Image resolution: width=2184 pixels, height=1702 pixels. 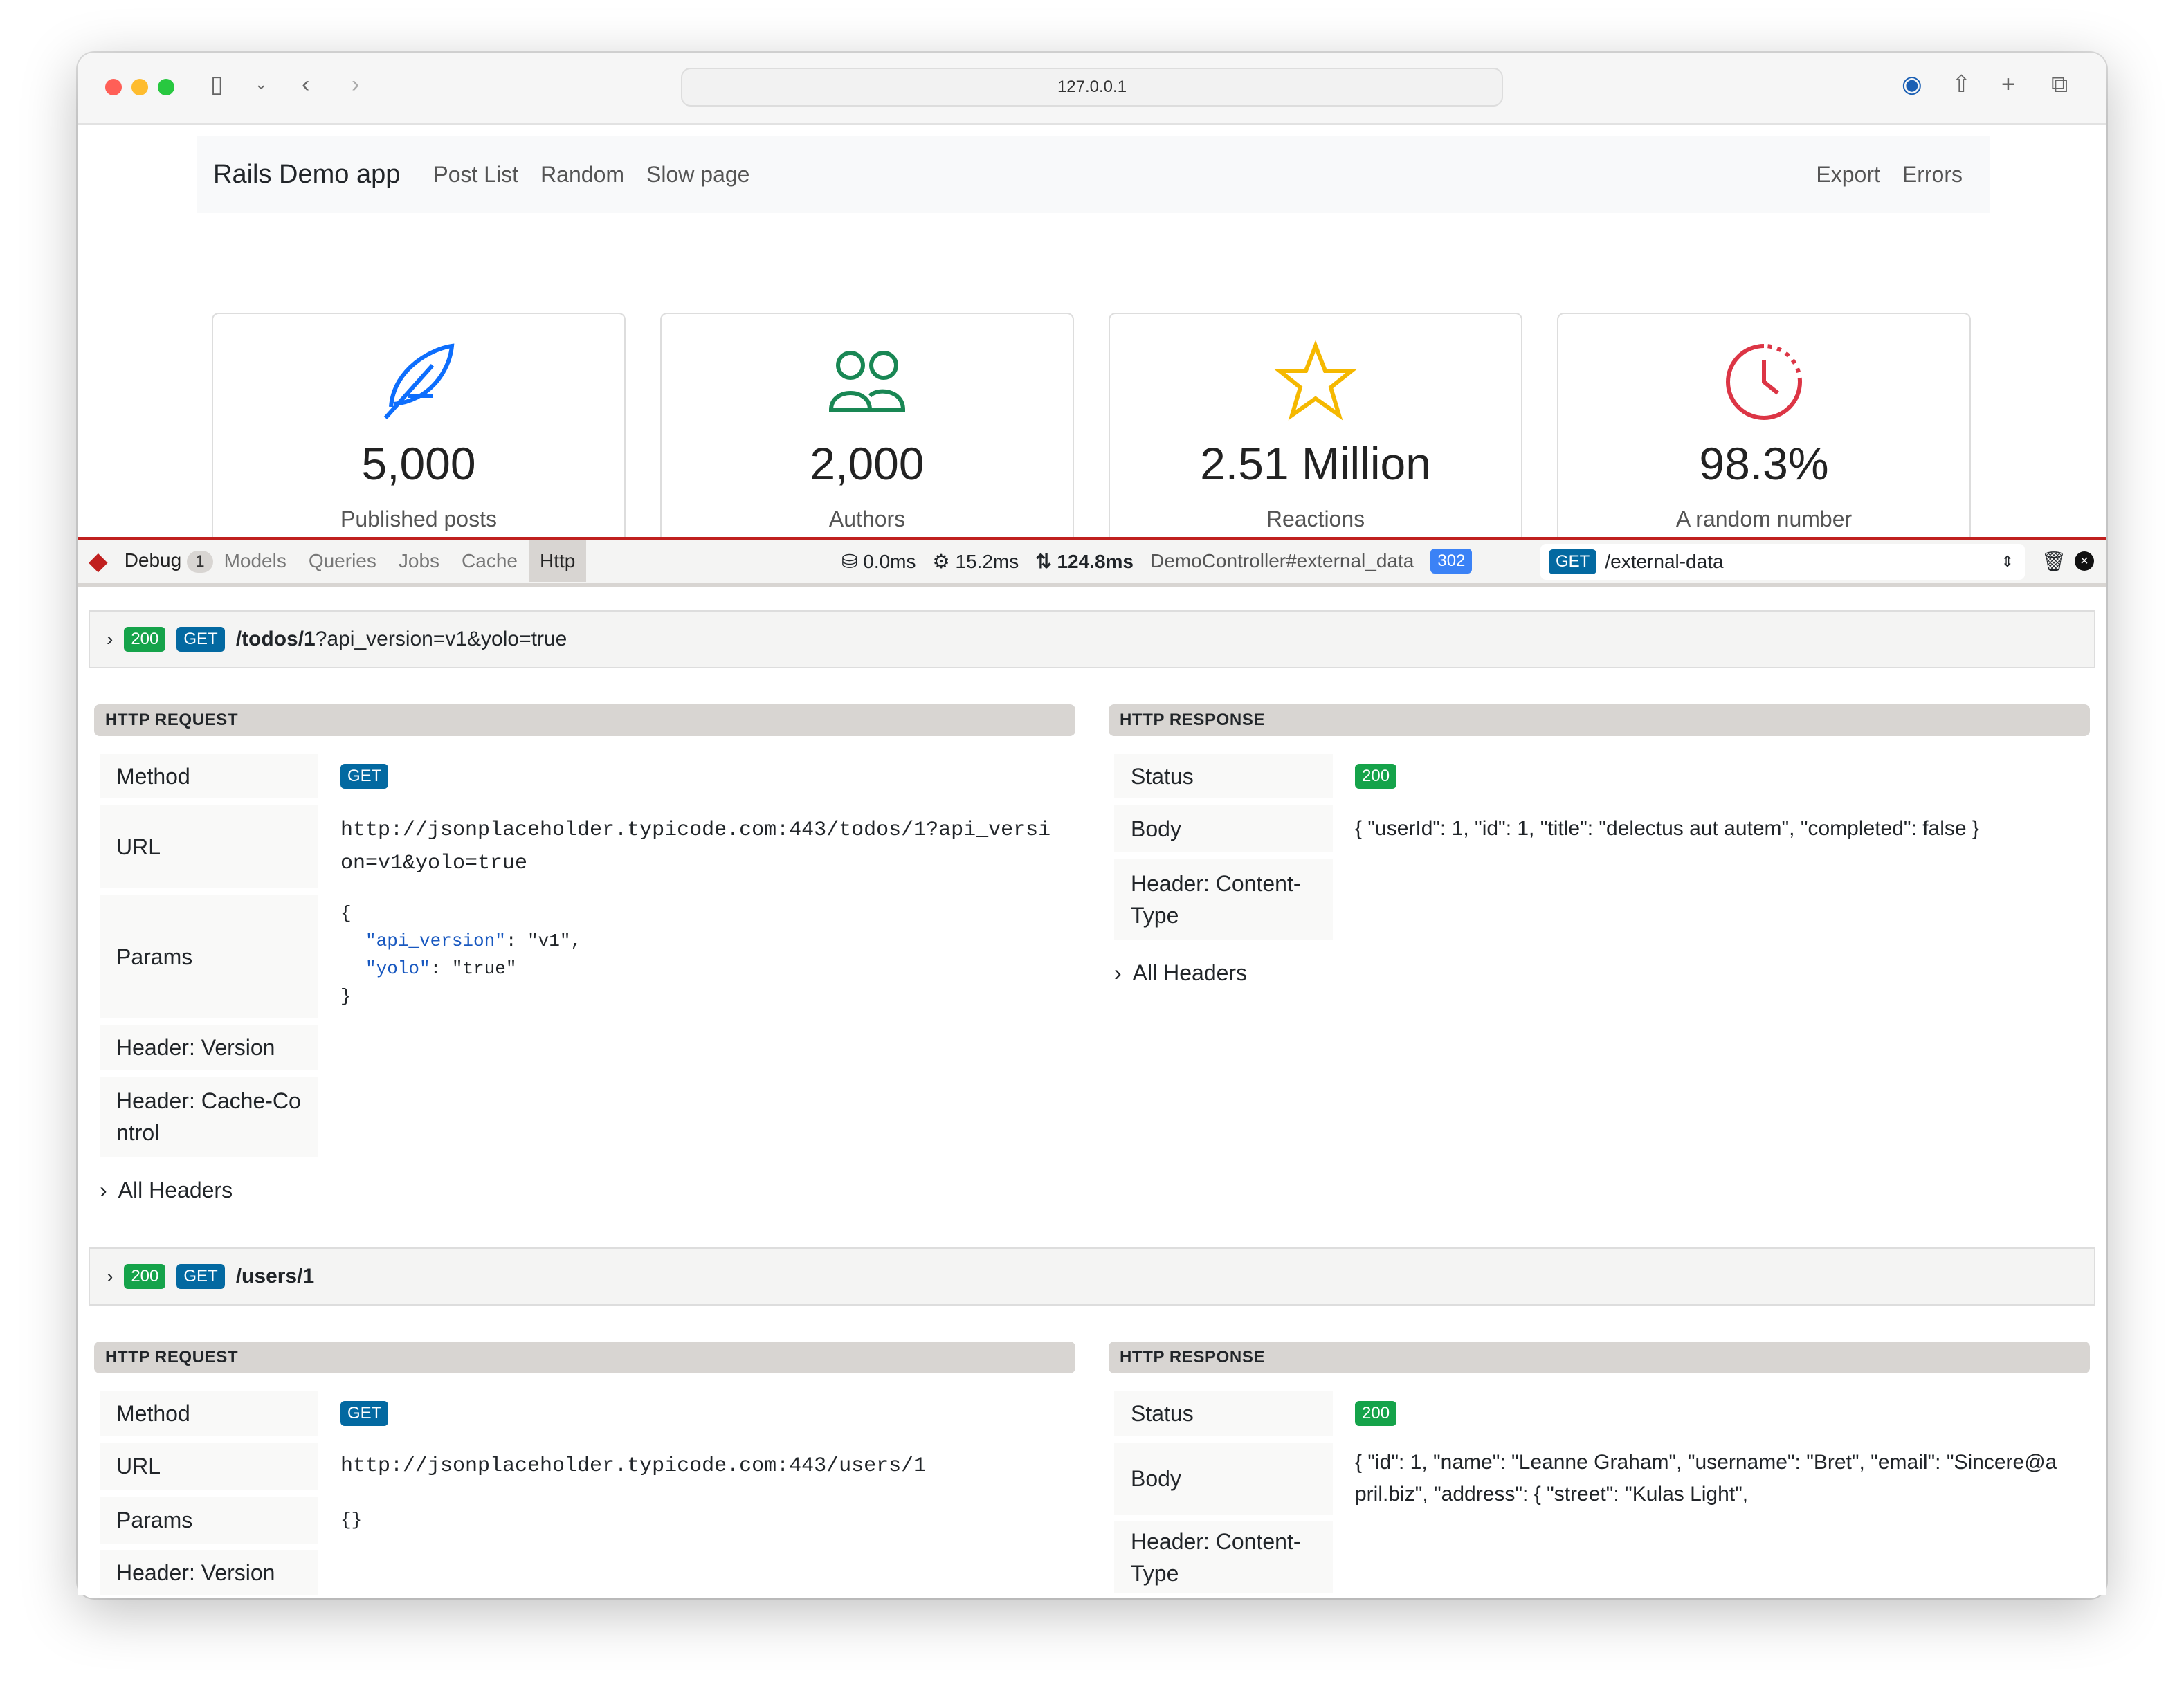 What do you see at coordinates (209, 1117) in the screenshot?
I see `field-label: Header: Cache-Control` at bounding box center [209, 1117].